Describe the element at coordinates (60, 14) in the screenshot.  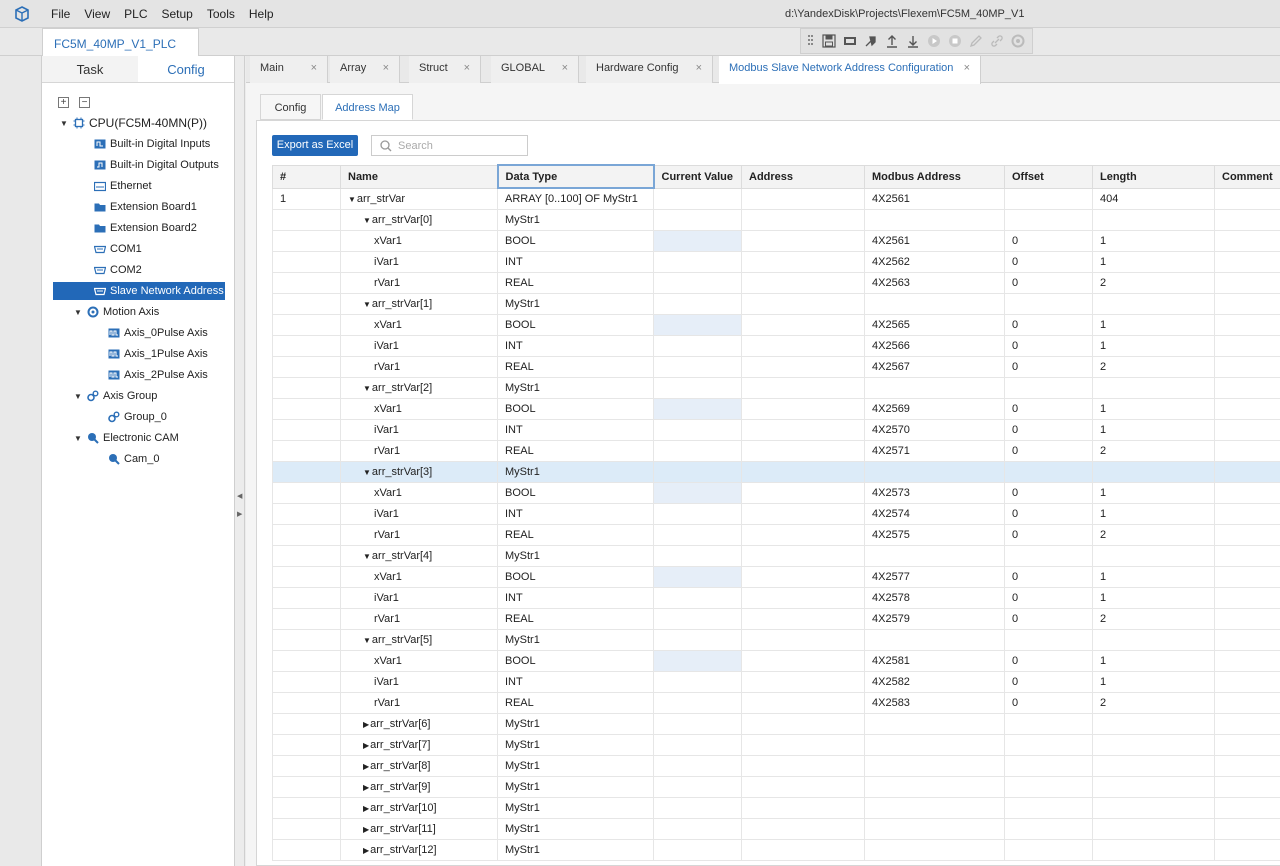
I see `menu-file: File` at that location.